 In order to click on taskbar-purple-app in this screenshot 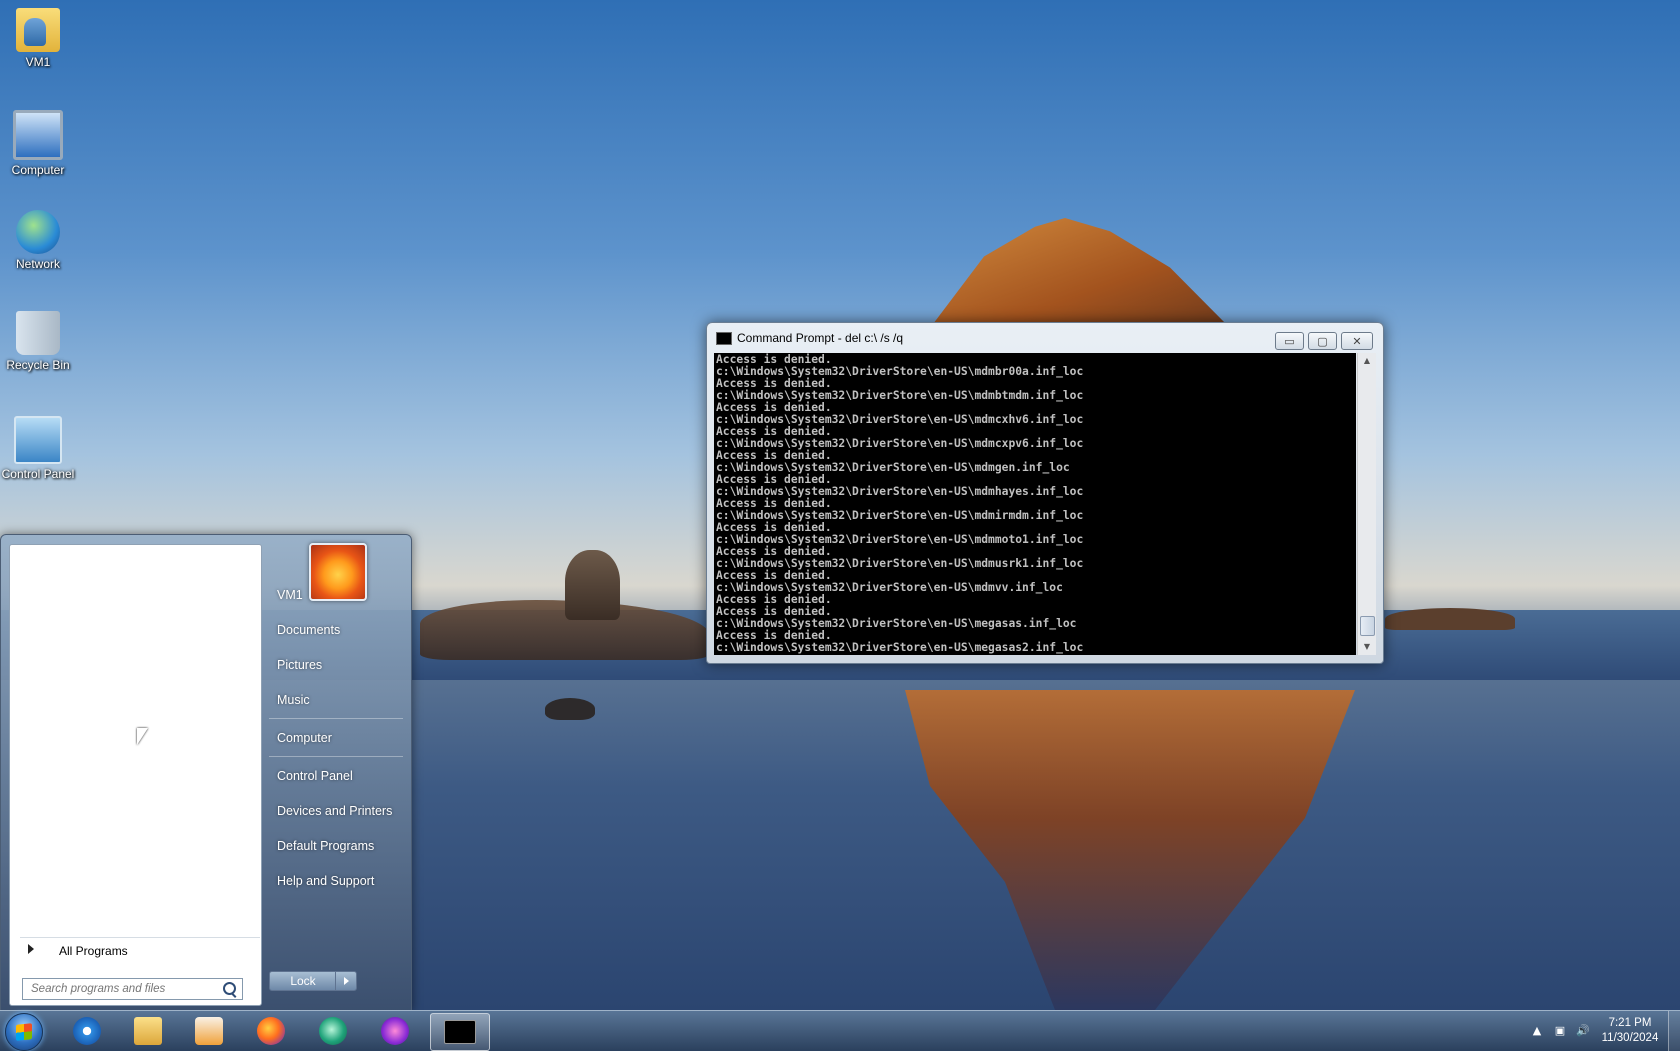, I will do `click(395, 1031)`.